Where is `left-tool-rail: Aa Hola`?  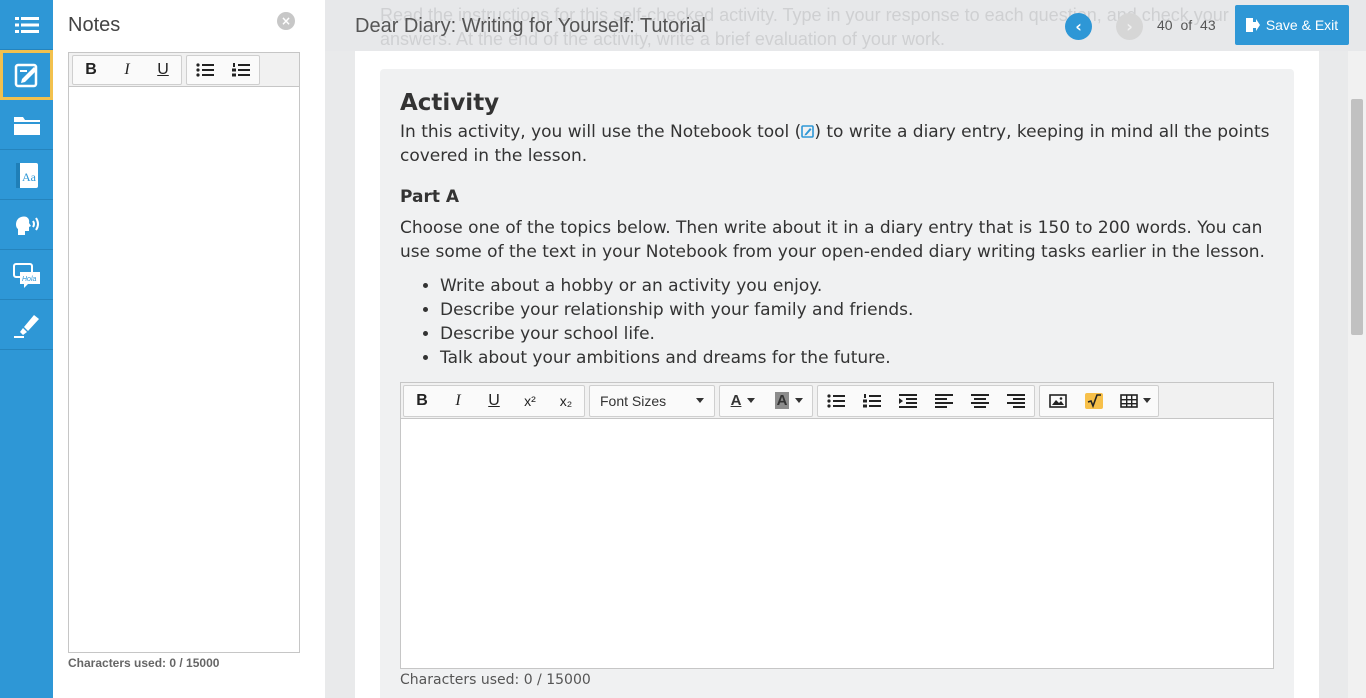 left-tool-rail: Aa Hola is located at coordinates (30, 349).